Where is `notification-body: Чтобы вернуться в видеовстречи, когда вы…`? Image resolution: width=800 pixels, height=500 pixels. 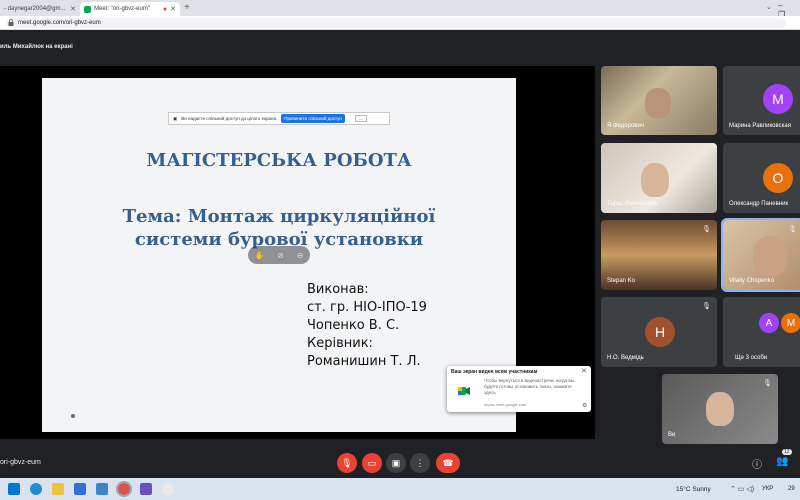
notification-body: Чтобы вернуться в видеовстречи, когда вы… is located at coordinates (529, 386).